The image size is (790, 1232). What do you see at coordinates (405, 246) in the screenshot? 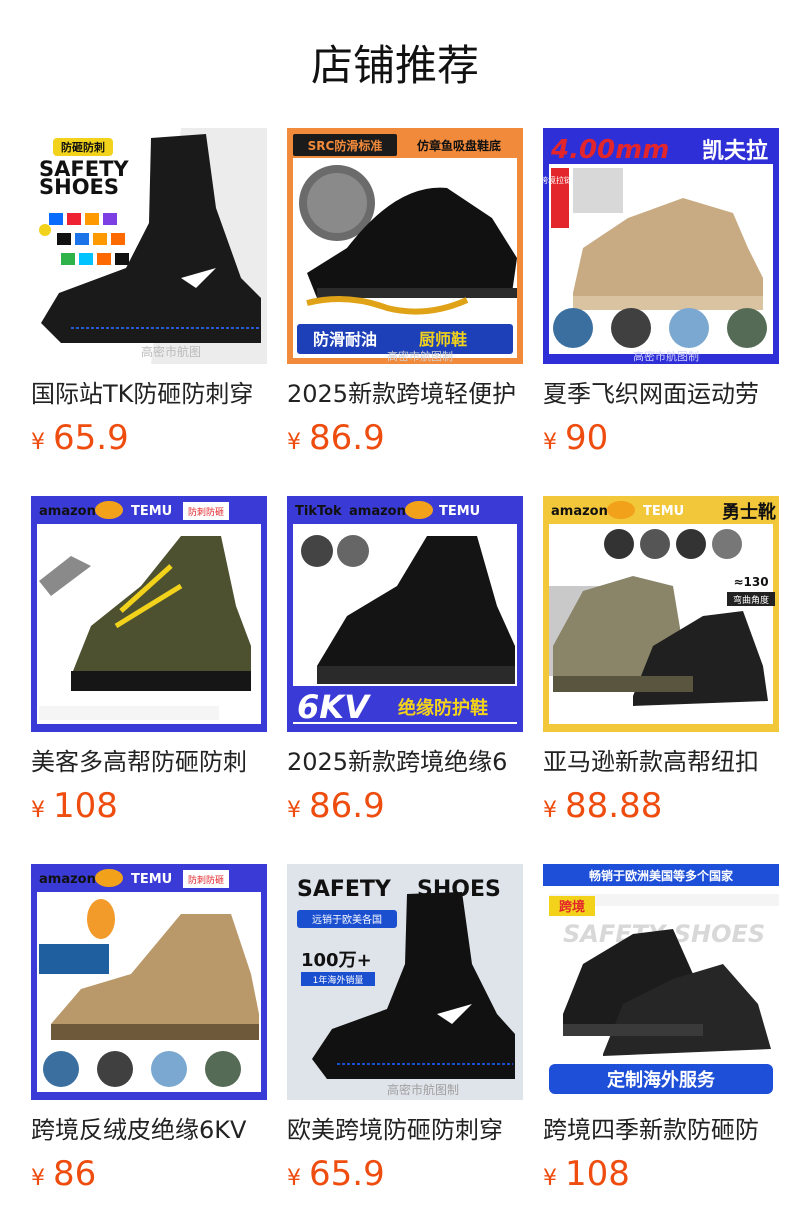
I see `product-image: SRC防滑标准 仿章鱼吸盘鞋底 防滑耐油 厨师鞋 高密市航图制` at bounding box center [405, 246].